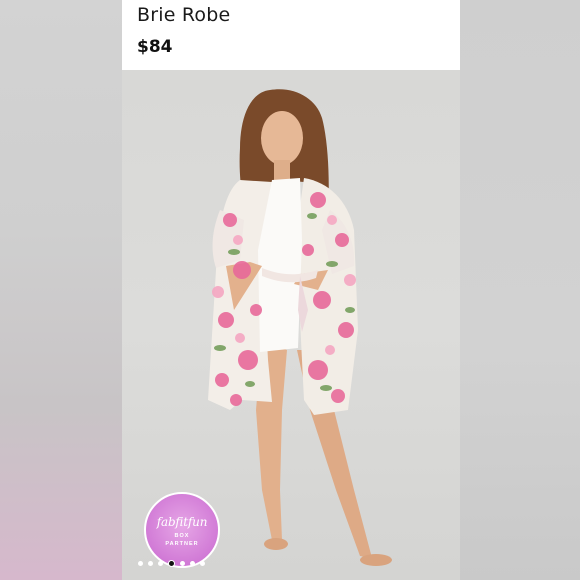  What do you see at coordinates (182, 544) in the screenshot?
I see `badge-line-partner: PARTNER` at bounding box center [182, 544].